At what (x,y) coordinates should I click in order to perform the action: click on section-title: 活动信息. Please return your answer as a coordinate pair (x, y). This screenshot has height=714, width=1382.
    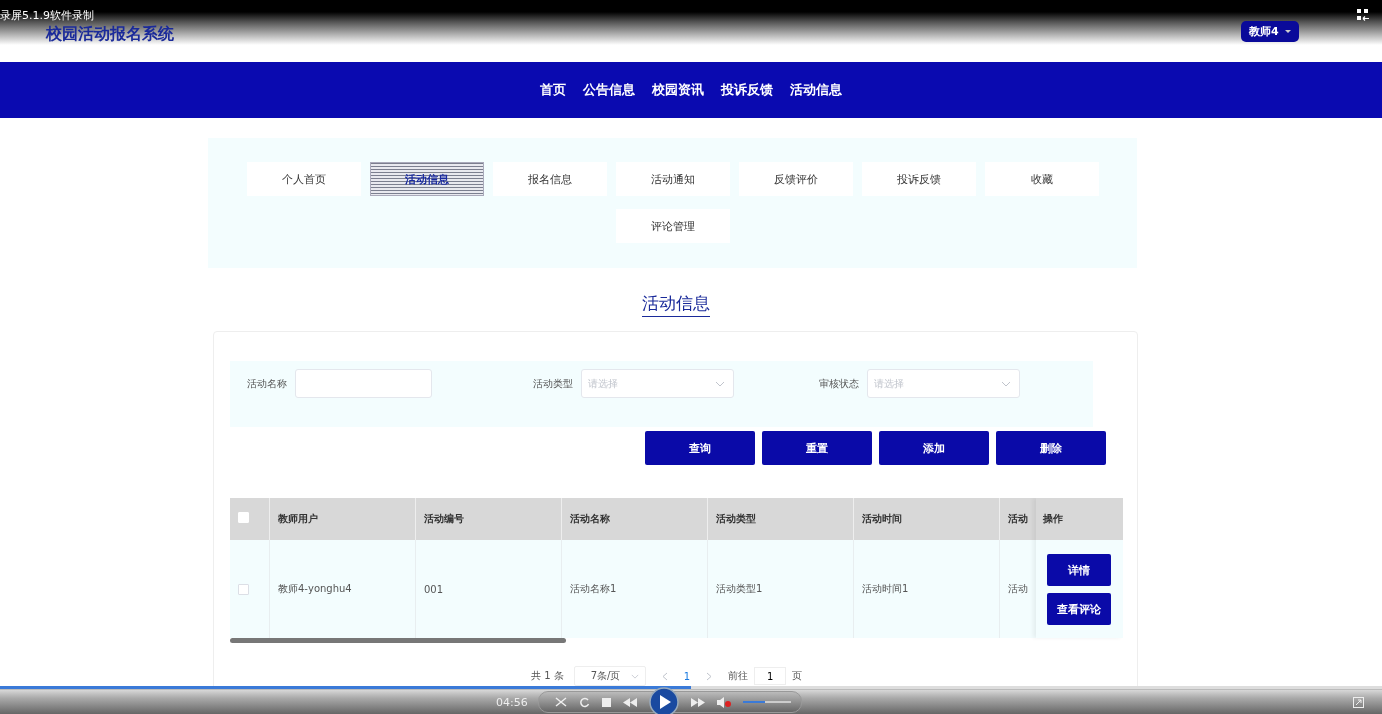
    Looking at the image, I should click on (676, 304).